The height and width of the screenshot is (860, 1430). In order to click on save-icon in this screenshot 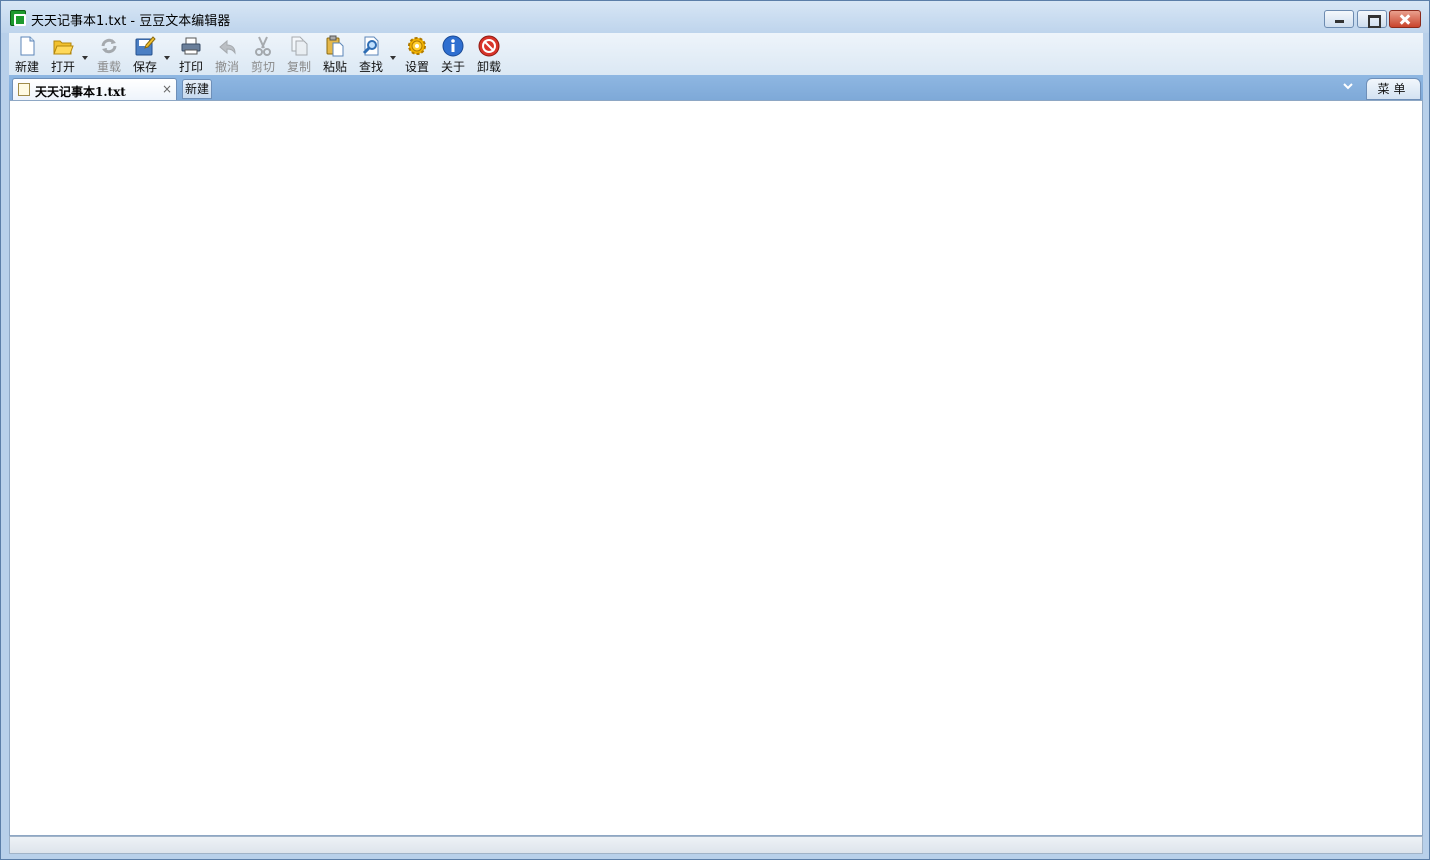, I will do `click(145, 46)`.